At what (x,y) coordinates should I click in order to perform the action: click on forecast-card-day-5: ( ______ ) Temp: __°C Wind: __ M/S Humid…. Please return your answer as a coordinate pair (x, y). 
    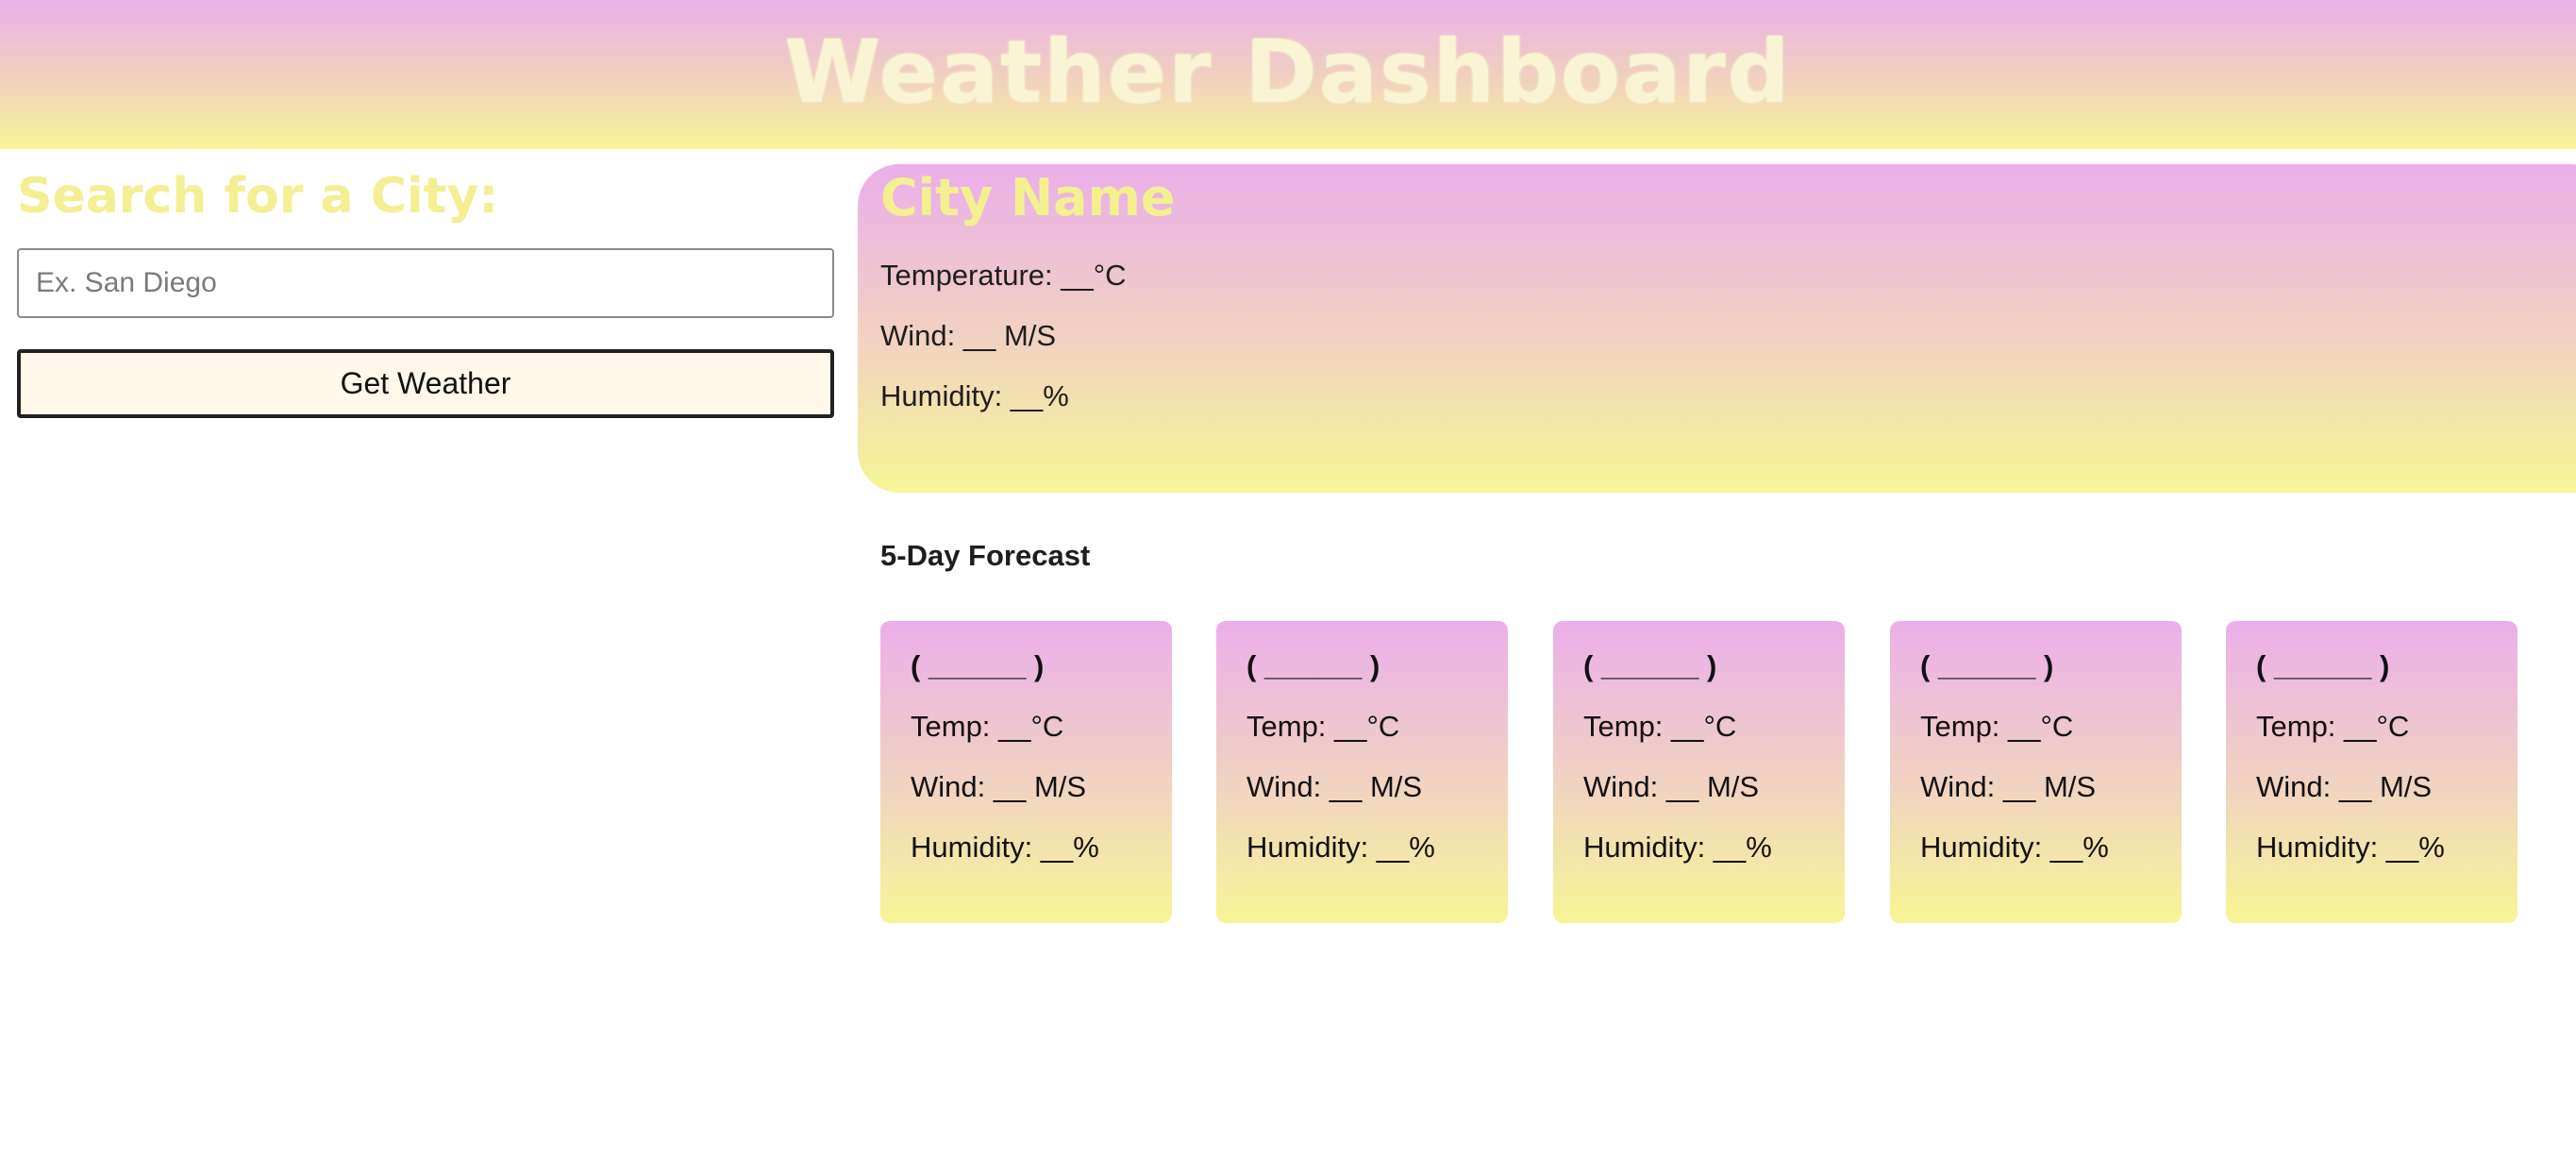
    Looking at the image, I should click on (2371, 772).